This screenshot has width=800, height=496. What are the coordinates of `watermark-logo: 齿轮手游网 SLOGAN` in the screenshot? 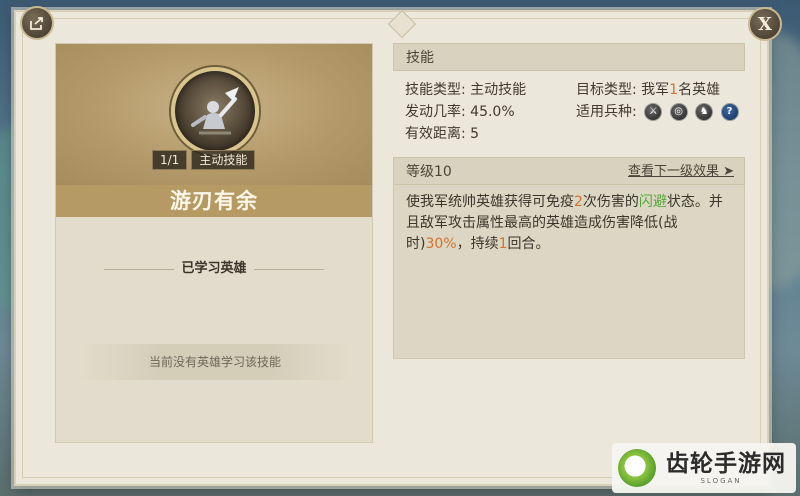 It's located at (704, 468).